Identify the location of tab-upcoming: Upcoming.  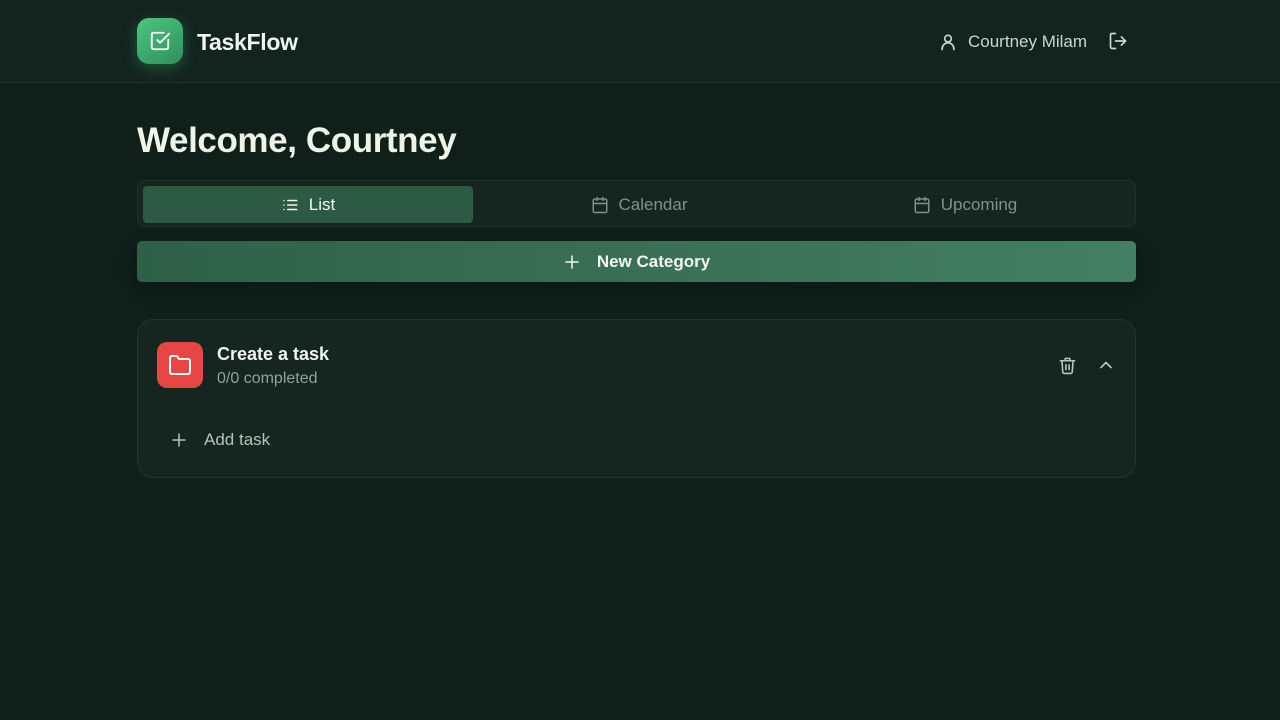
(965, 204).